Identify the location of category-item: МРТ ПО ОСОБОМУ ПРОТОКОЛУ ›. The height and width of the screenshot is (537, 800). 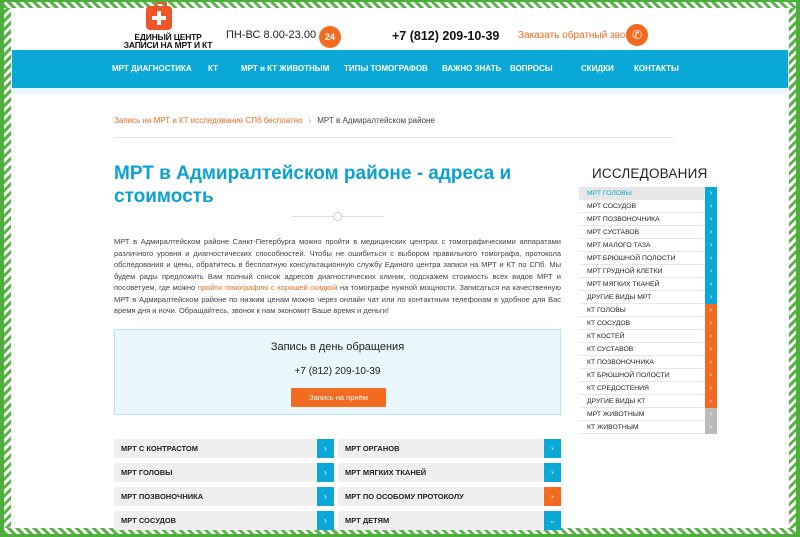
(449, 496).